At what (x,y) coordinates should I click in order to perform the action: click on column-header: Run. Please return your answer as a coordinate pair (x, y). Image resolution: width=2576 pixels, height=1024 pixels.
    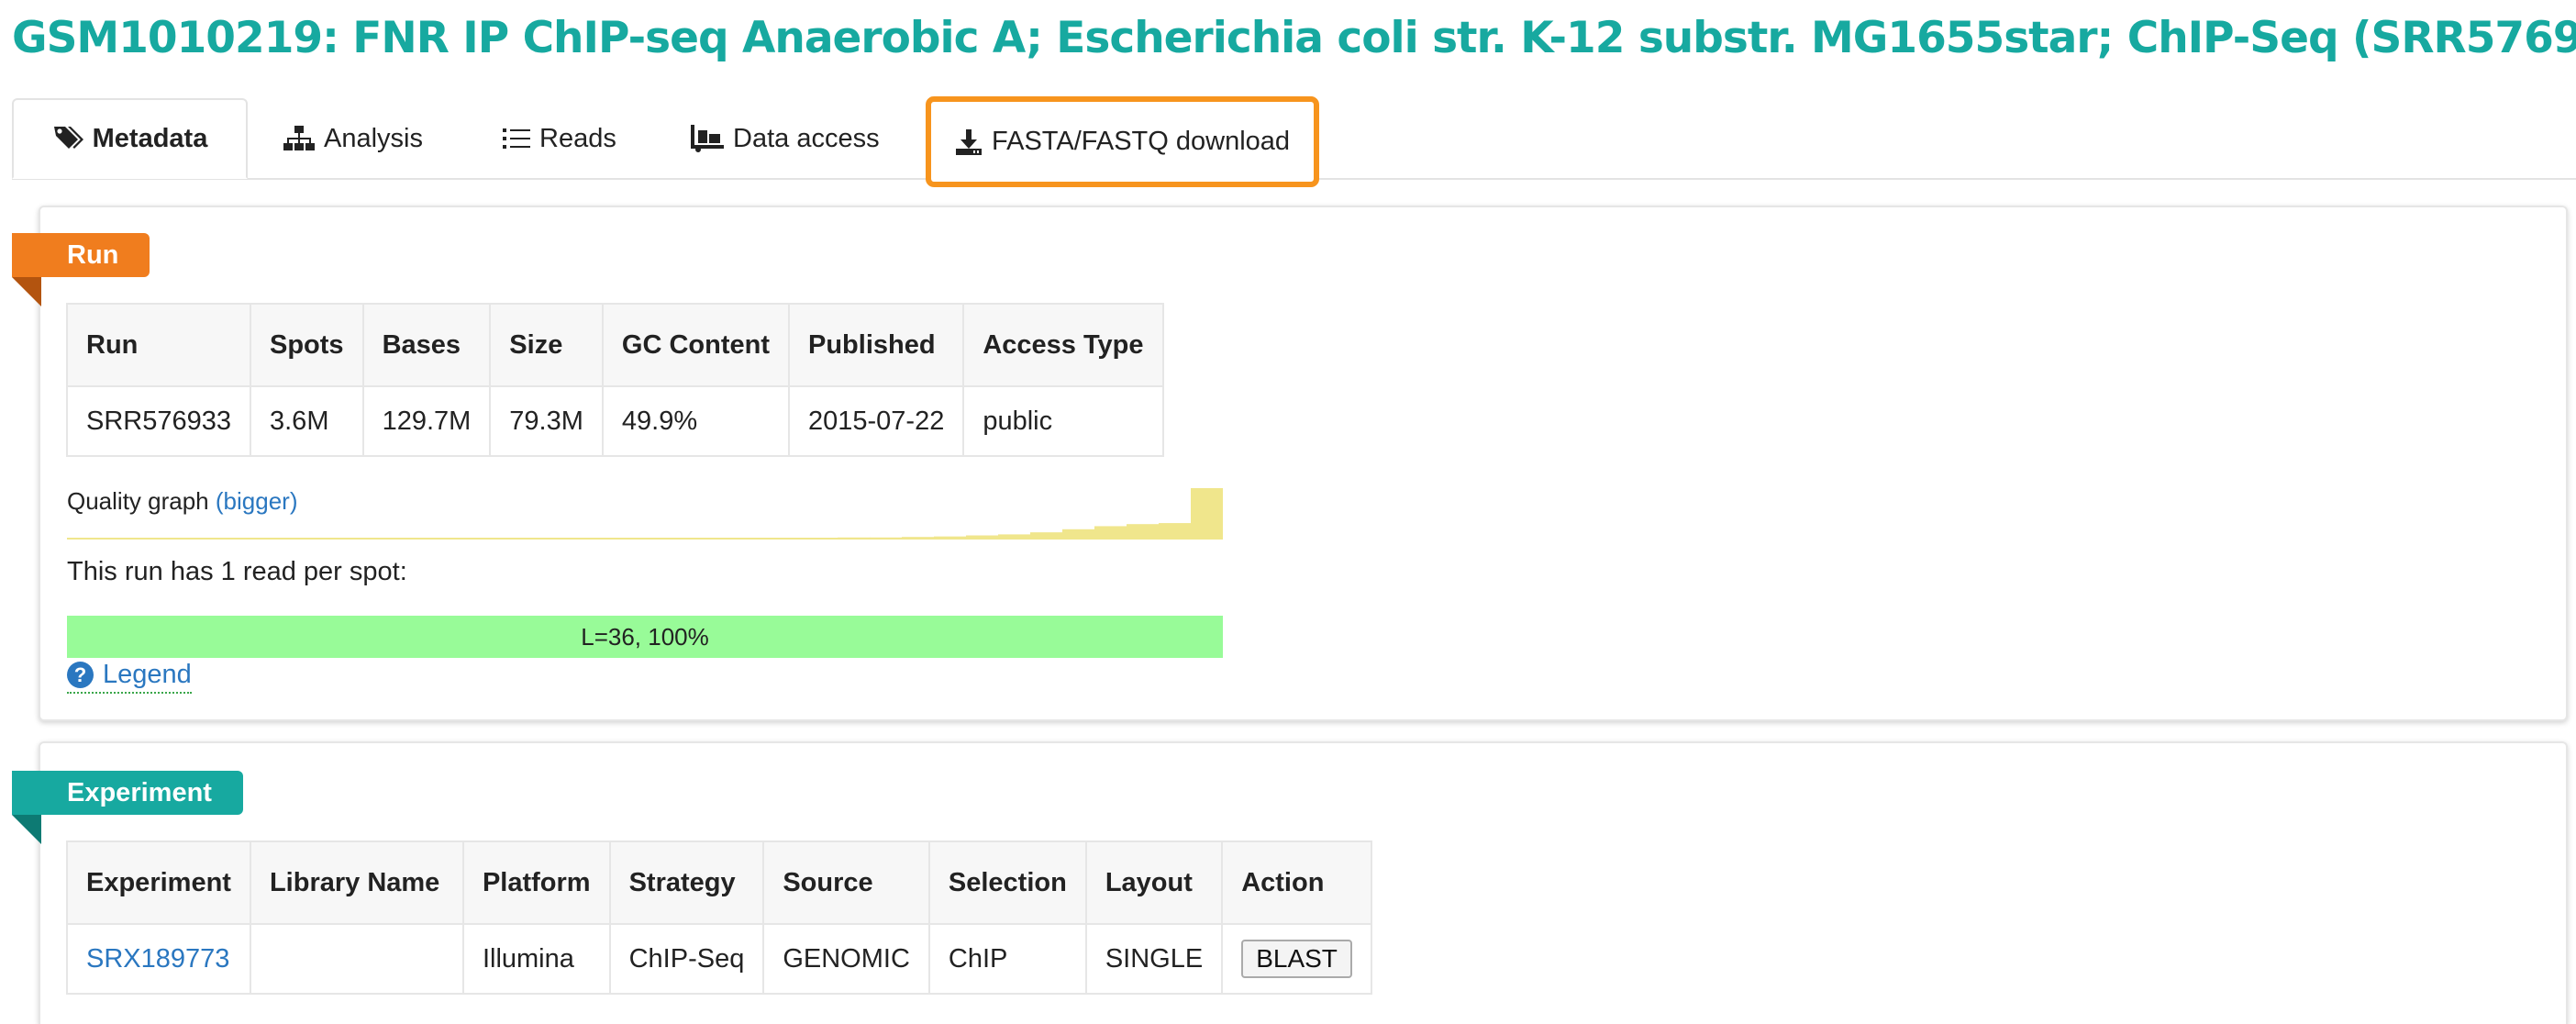
    Looking at the image, I should click on (158, 345).